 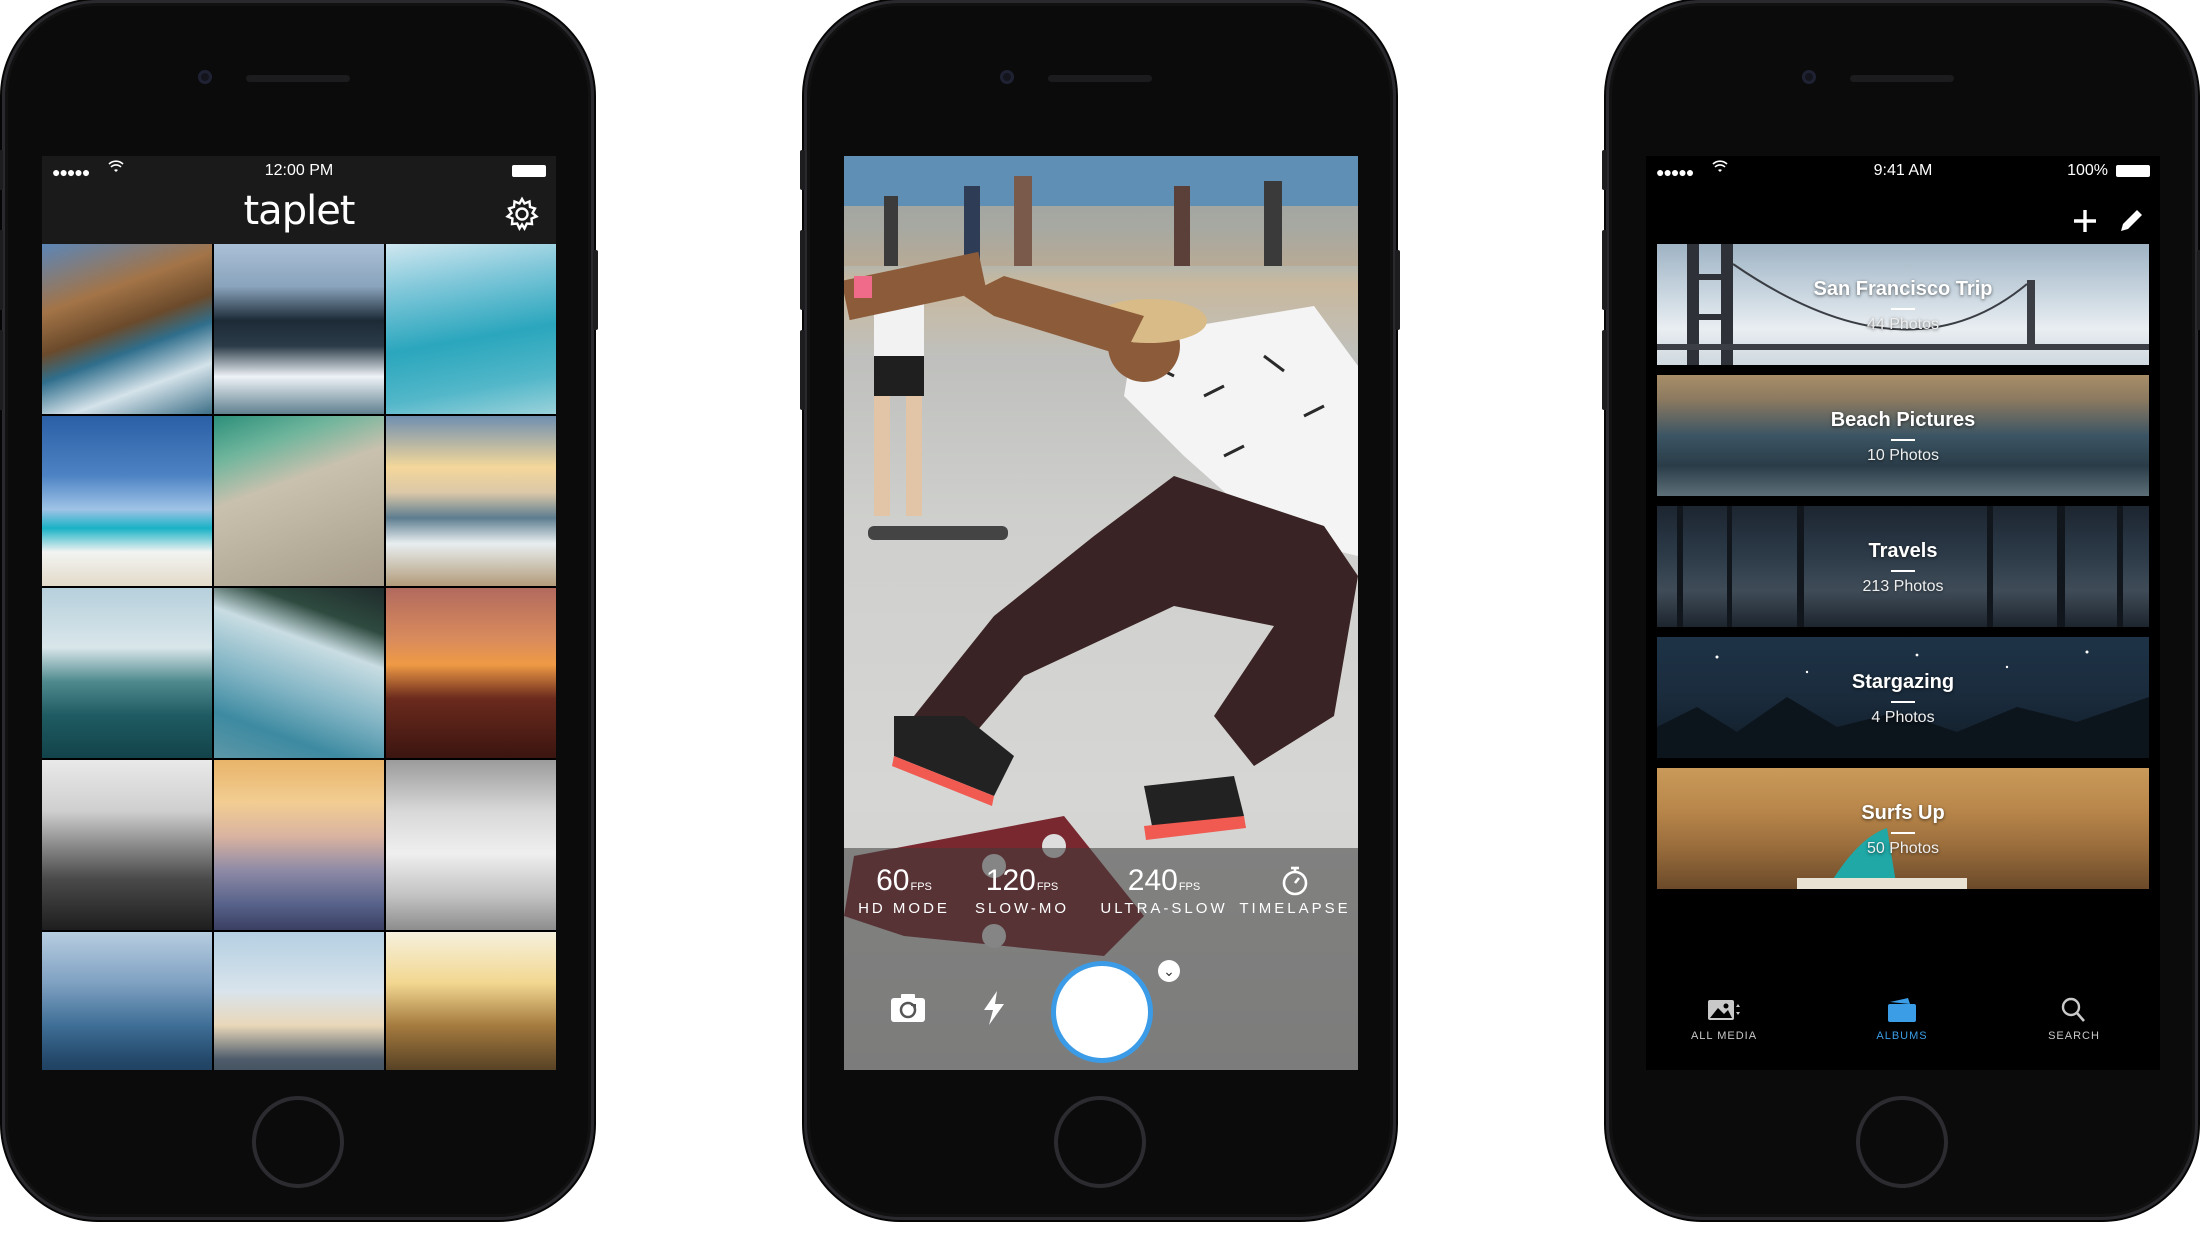 What do you see at coordinates (994, 1008) in the screenshot?
I see `flash-icon` at bounding box center [994, 1008].